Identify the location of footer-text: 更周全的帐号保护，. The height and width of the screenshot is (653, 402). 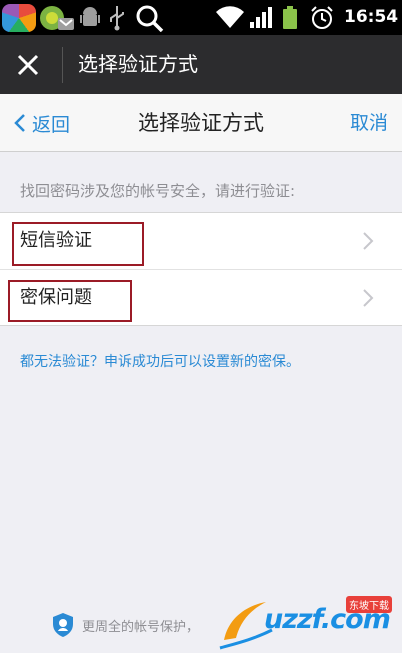
(141, 627).